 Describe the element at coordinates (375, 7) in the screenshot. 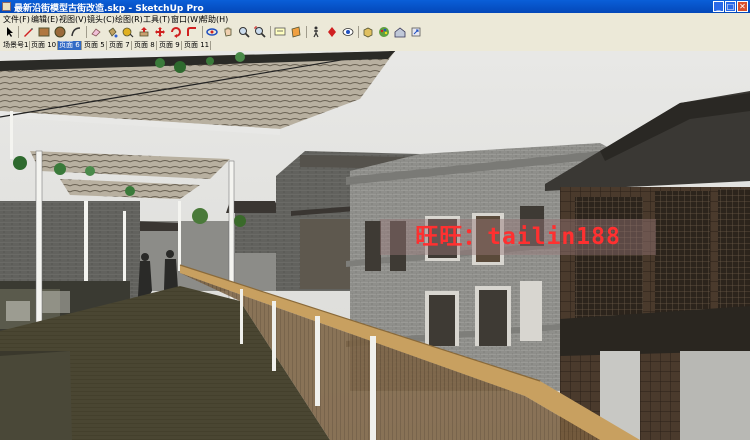

I see `title-bar: 最新沿街模型古街改造.skp - SketchUp Pro _ □ ✕` at that location.